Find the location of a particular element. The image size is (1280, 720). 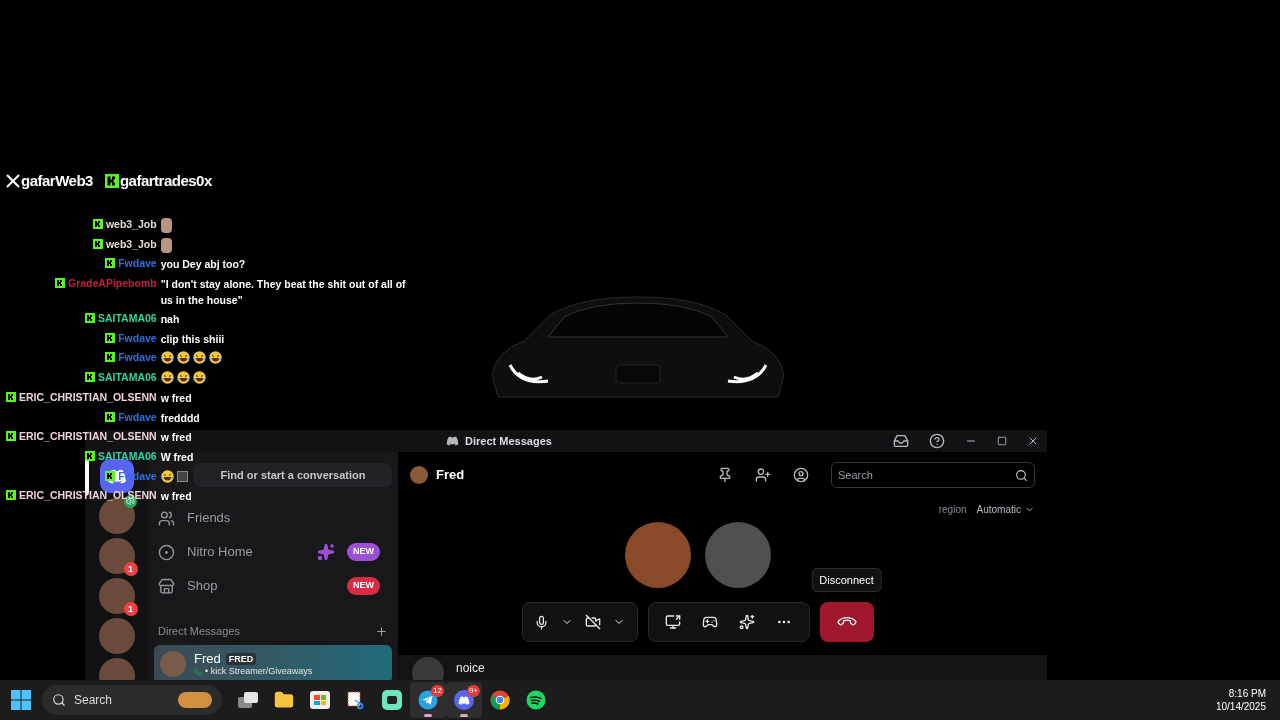

face-emote-icon is located at coordinates (166, 225).